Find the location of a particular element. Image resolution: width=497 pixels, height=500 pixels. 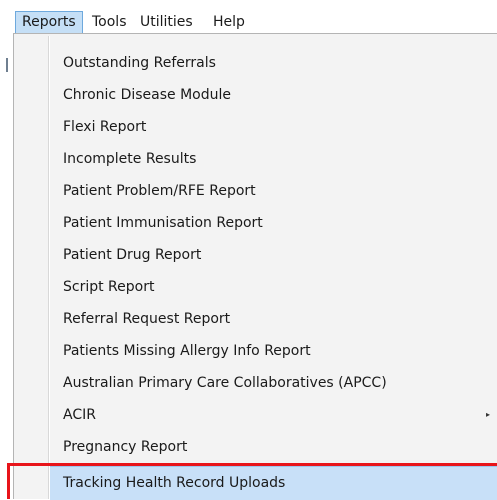

menu-item-tracking-health-record-uploads: Tracking Health Record Uploads is located at coordinates (273, 483).